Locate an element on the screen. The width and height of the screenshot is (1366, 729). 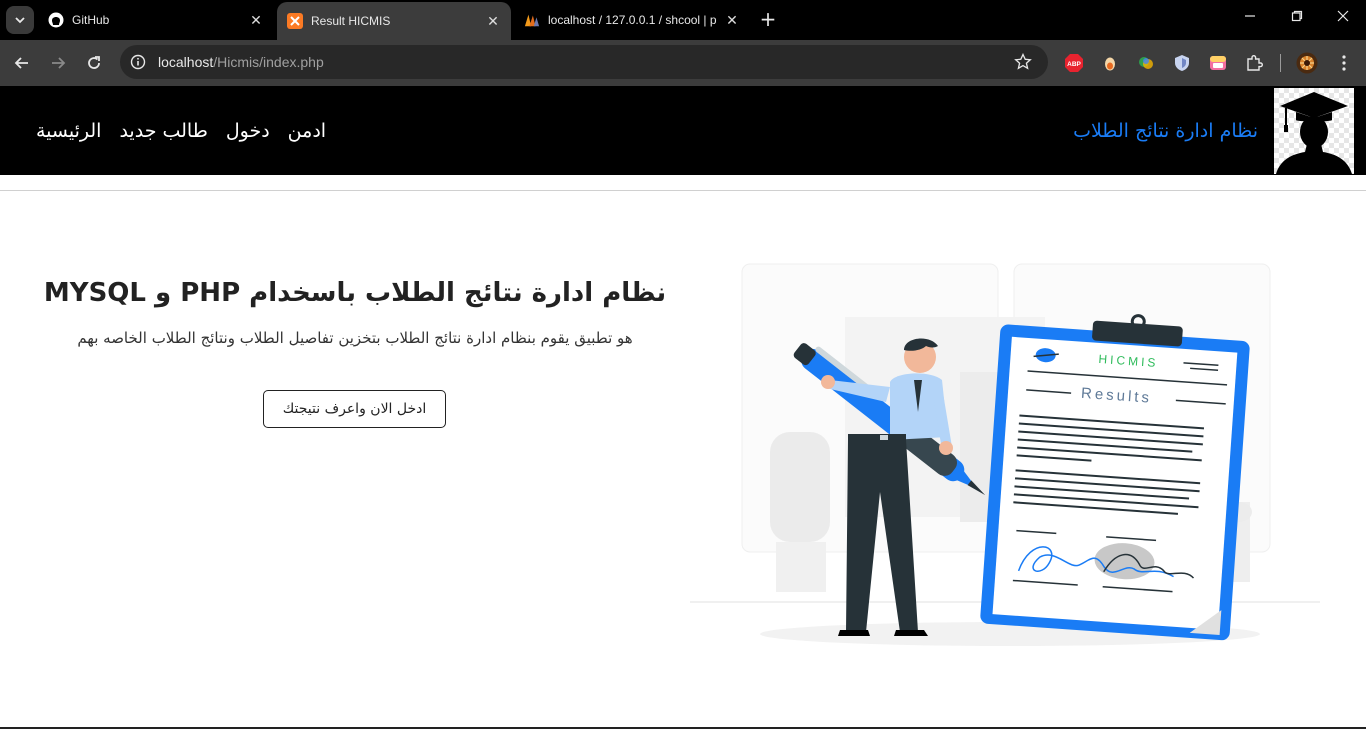
tab-github: GitHub ✕ is located at coordinates (156, 20).